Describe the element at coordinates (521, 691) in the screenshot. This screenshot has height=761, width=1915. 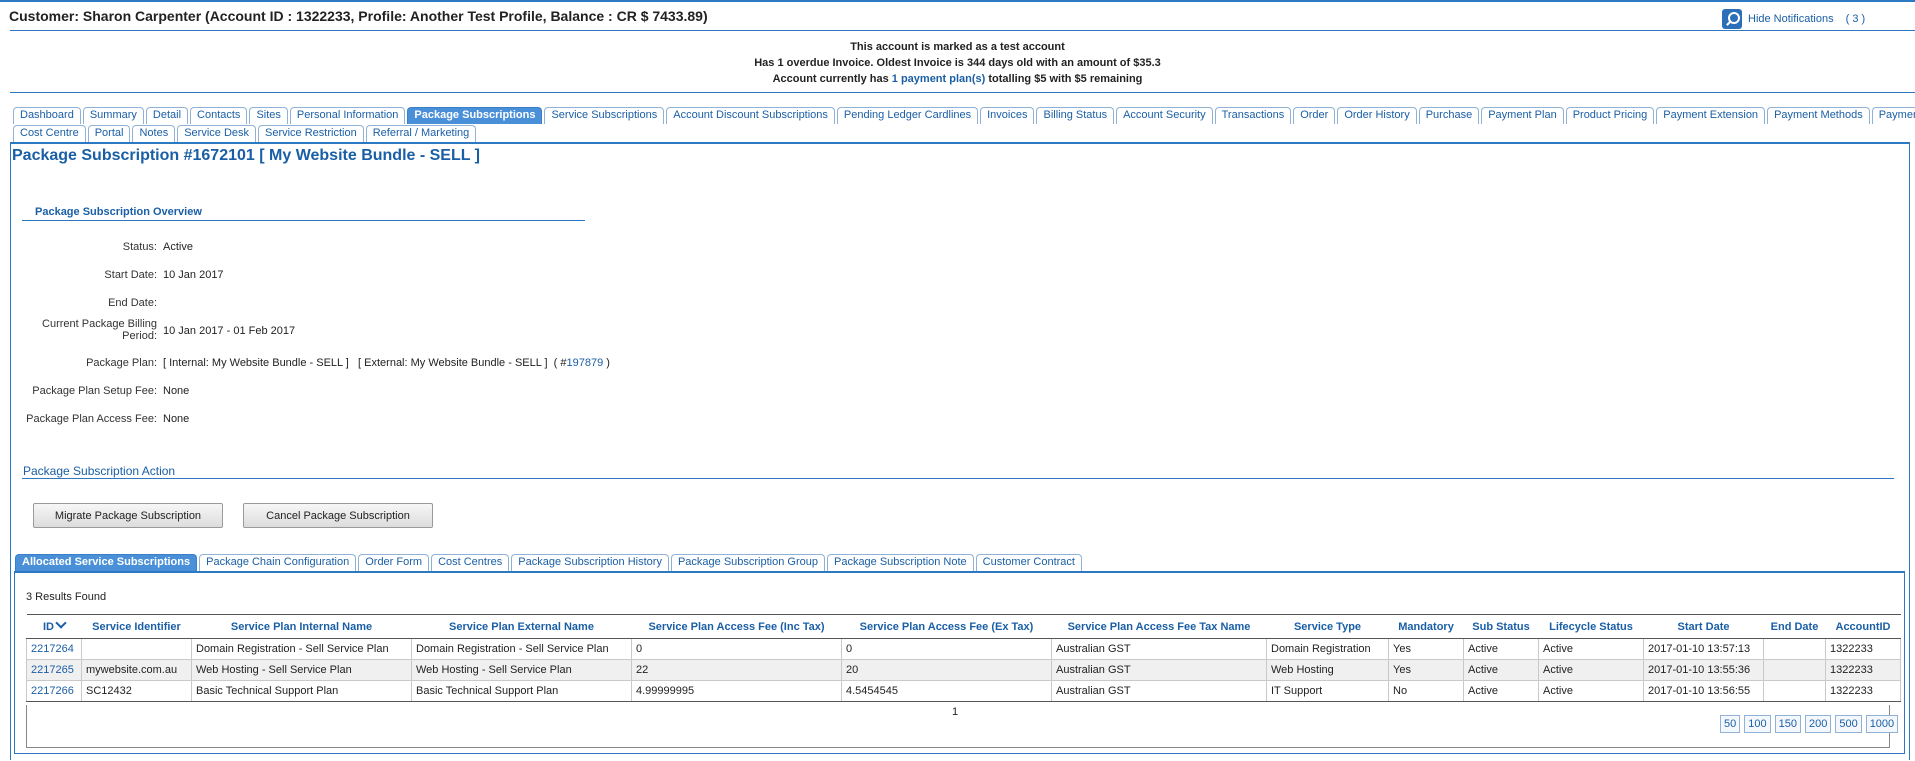
I see `table-cell-service-plan-external-name: Basic Technical Support Plan` at that location.